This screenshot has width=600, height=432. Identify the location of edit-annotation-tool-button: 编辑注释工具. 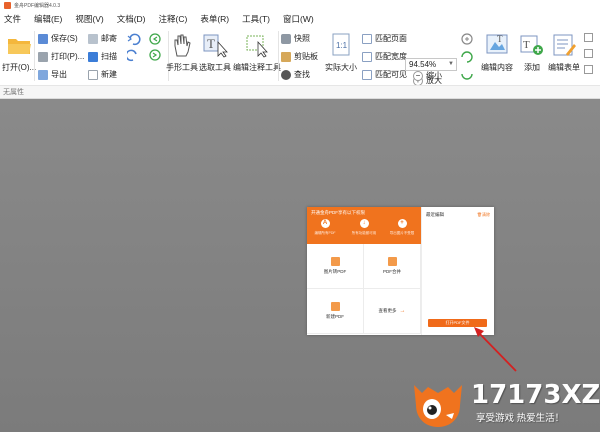
(257, 52).